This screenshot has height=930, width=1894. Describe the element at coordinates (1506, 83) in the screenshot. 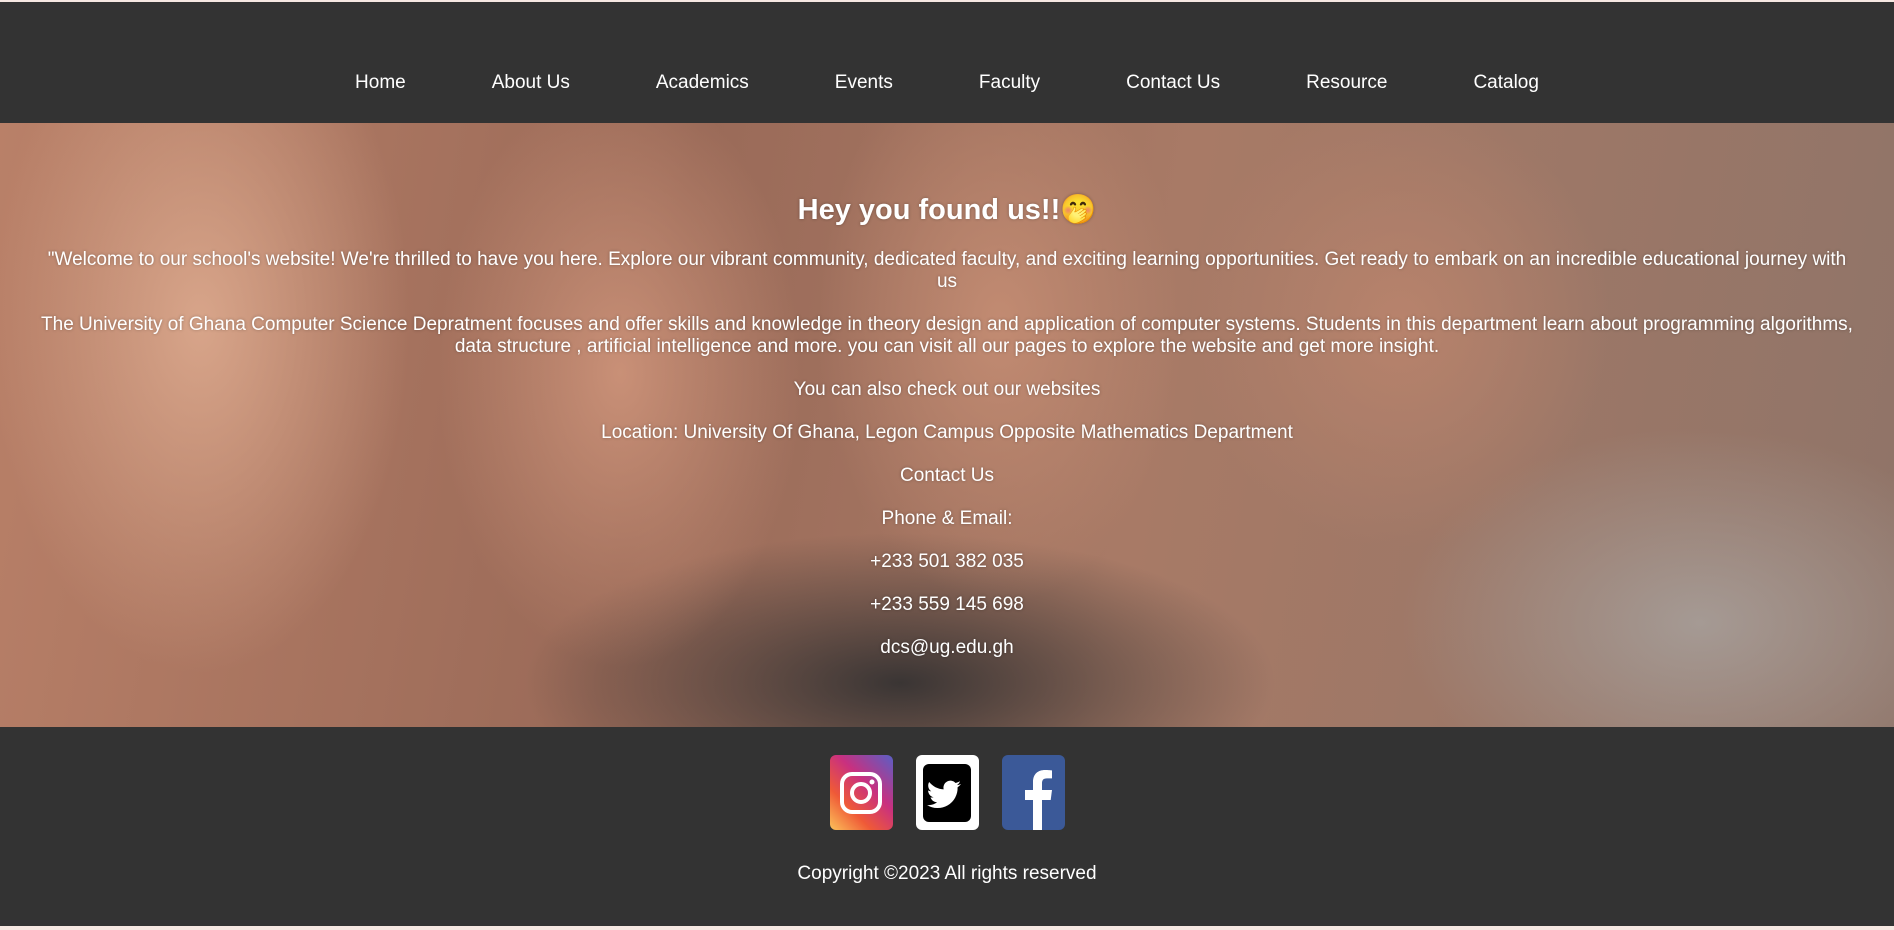

I see `nav-catalog: Catalog` at that location.